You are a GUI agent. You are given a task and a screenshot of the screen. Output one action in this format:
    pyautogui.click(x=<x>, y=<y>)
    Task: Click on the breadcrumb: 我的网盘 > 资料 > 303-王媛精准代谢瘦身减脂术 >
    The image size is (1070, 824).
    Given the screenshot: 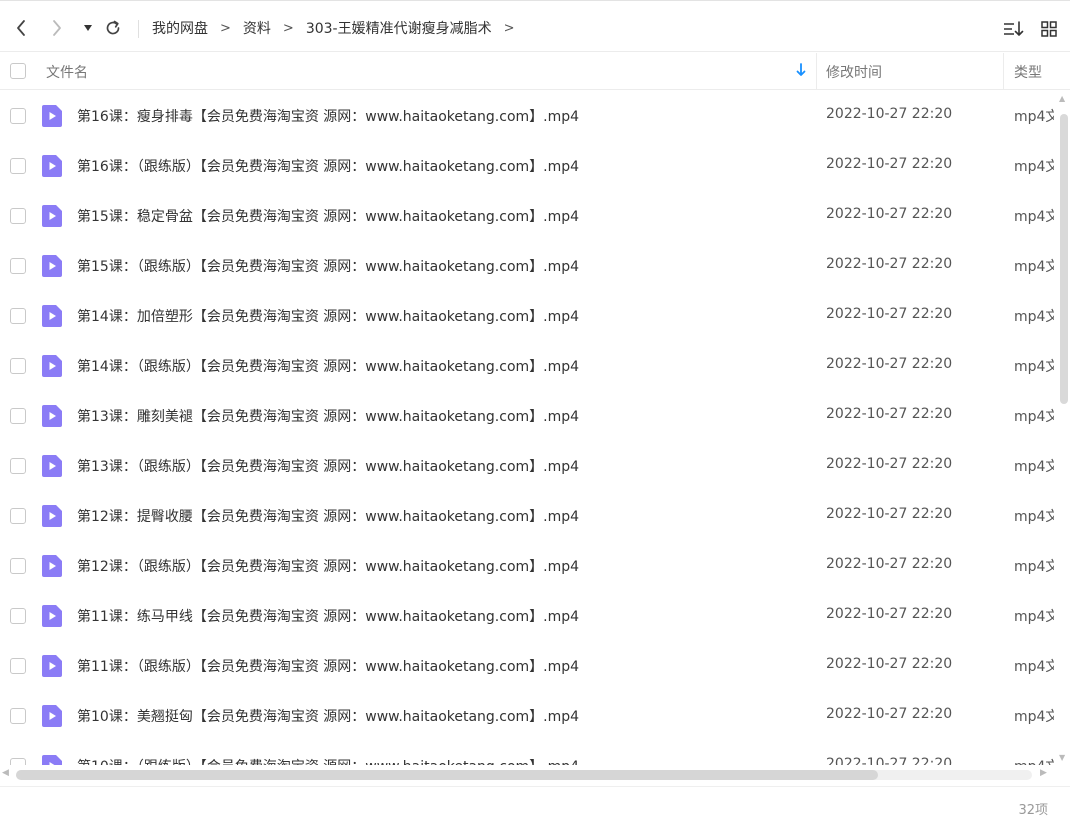 What is the action you would take?
    pyautogui.click(x=339, y=28)
    